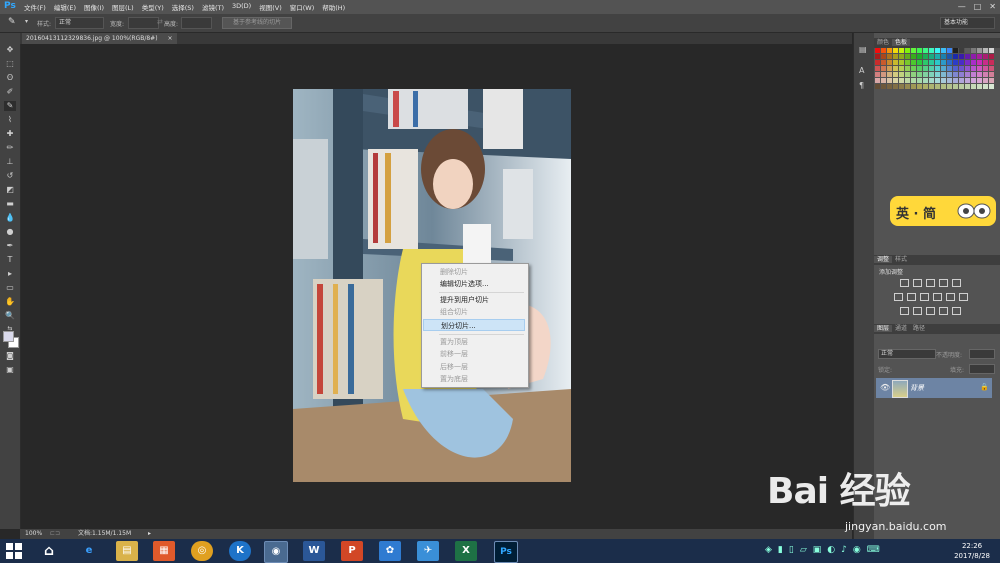 Image resolution: width=1000 pixels, height=563 pixels. What do you see at coordinates (863, 49) in the screenshot?
I see `history-icon: ▤` at bounding box center [863, 49].